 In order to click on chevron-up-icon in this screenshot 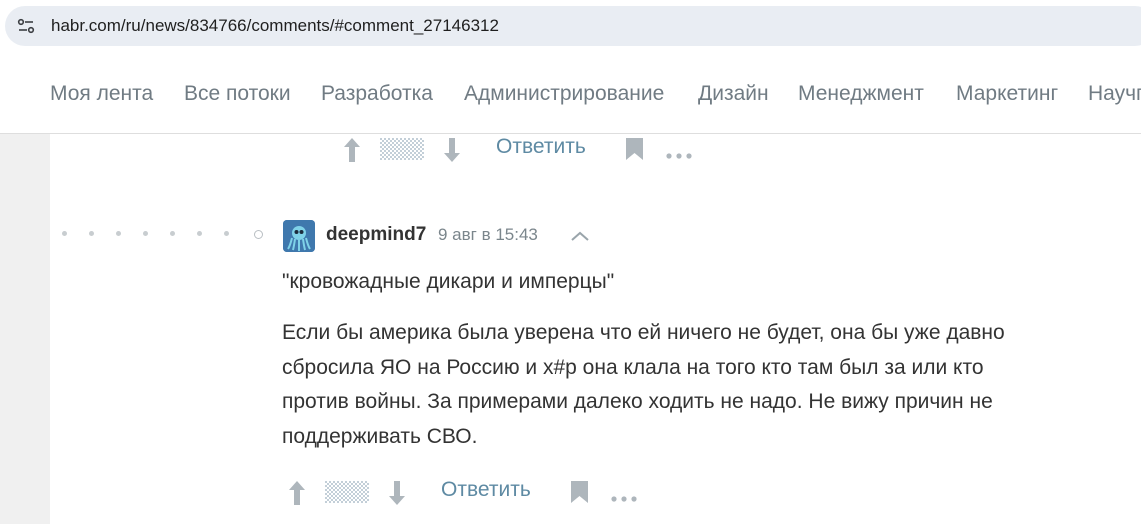, I will do `click(580, 238)`.